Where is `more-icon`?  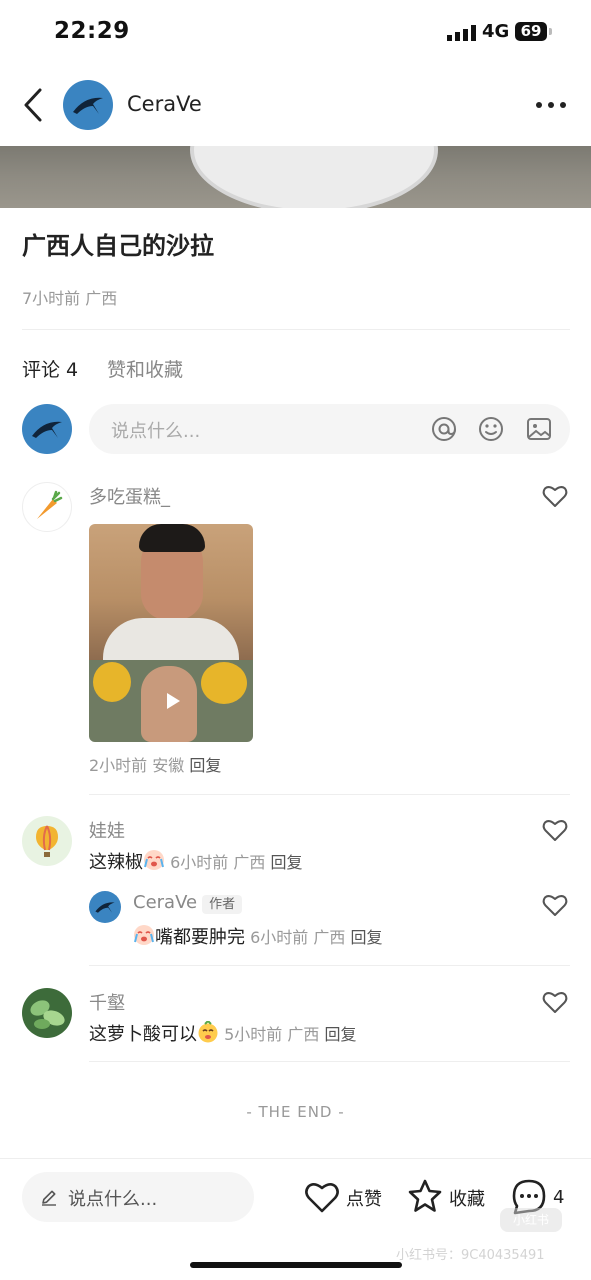 more-icon is located at coordinates (551, 105).